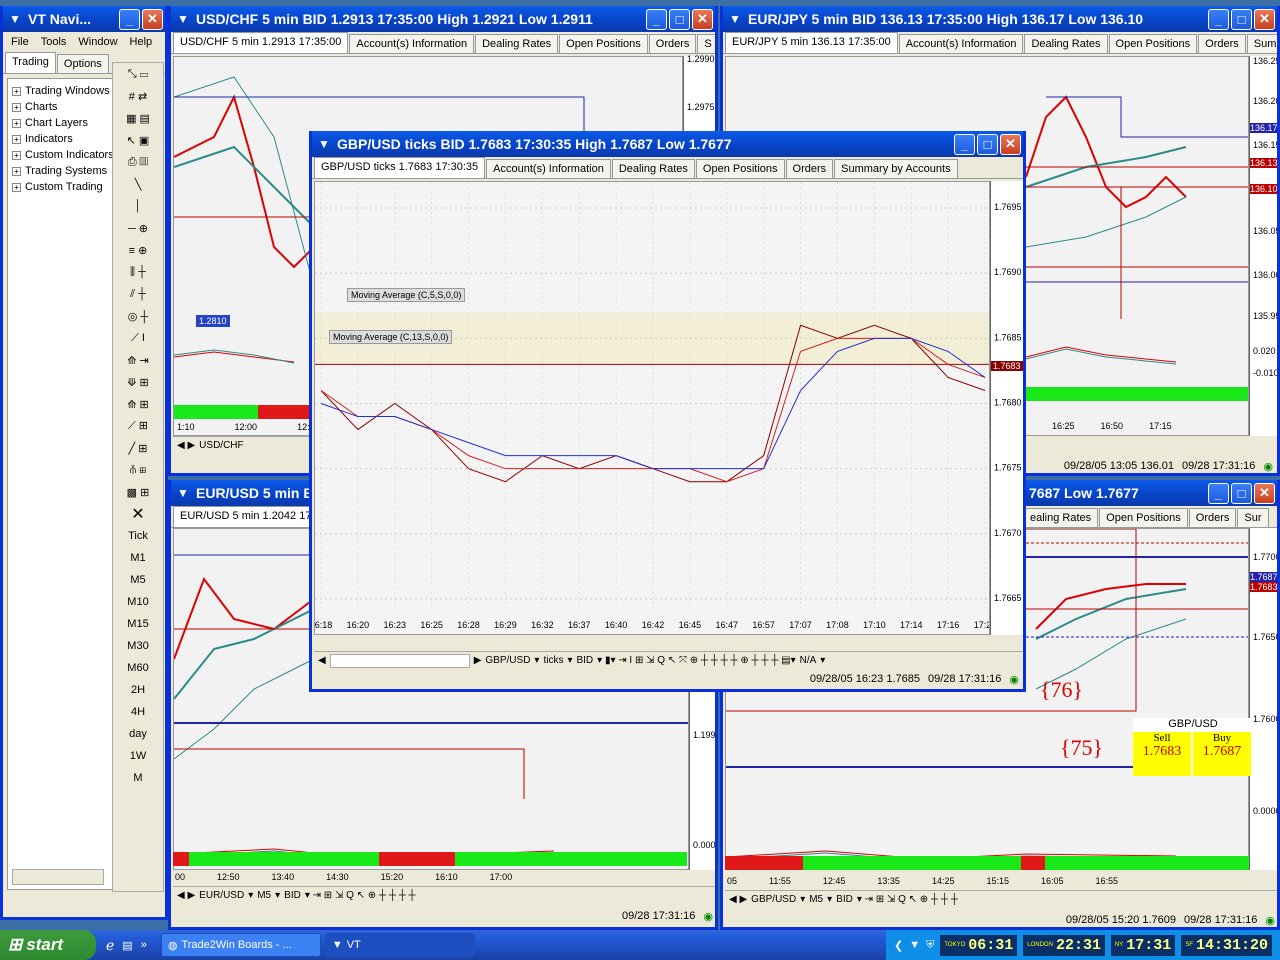 The height and width of the screenshot is (960, 1280). What do you see at coordinates (144, 945) in the screenshot?
I see `more-icon: »` at bounding box center [144, 945].